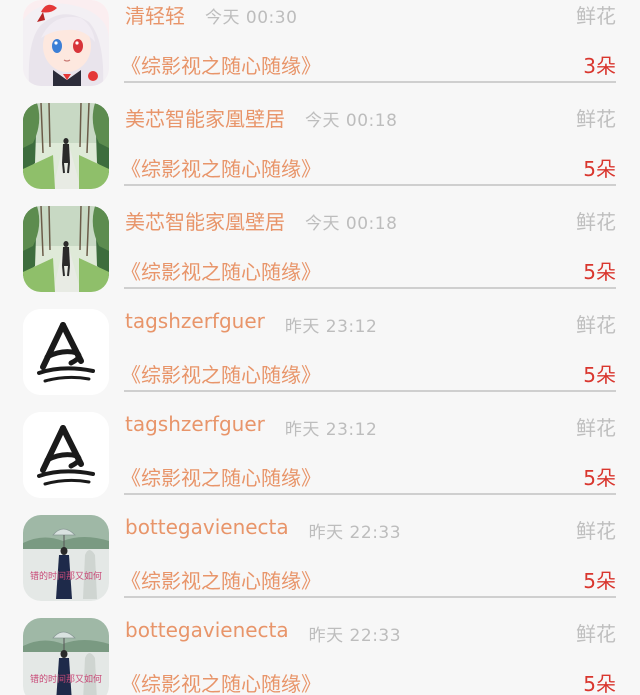 This screenshot has width=640, height=695. Describe the element at coordinates (155, 14) in the screenshot. I see `user-name: 清轻轻` at that location.